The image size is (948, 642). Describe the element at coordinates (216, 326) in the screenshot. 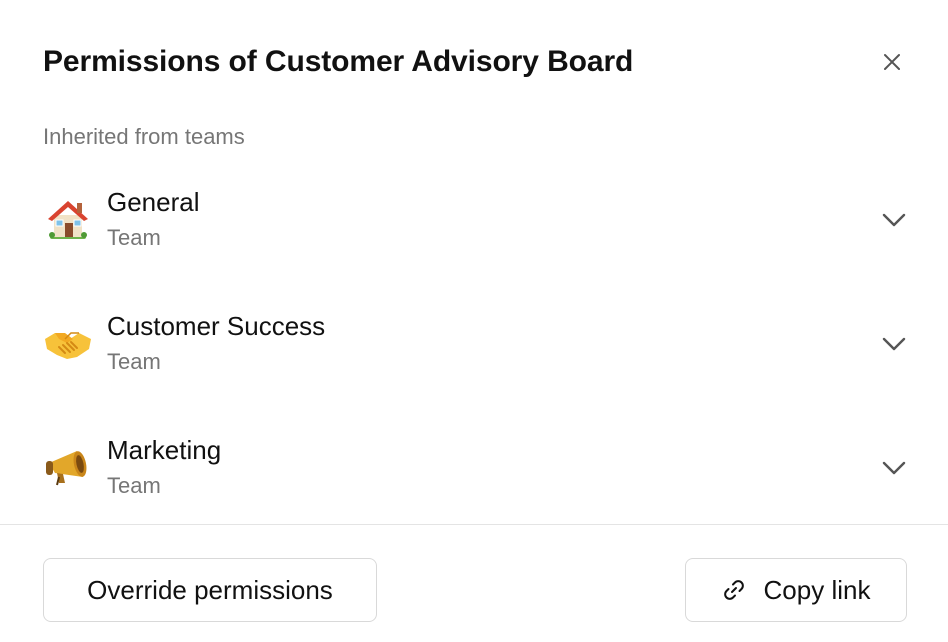

I see `team-name: Customer Success` at that location.